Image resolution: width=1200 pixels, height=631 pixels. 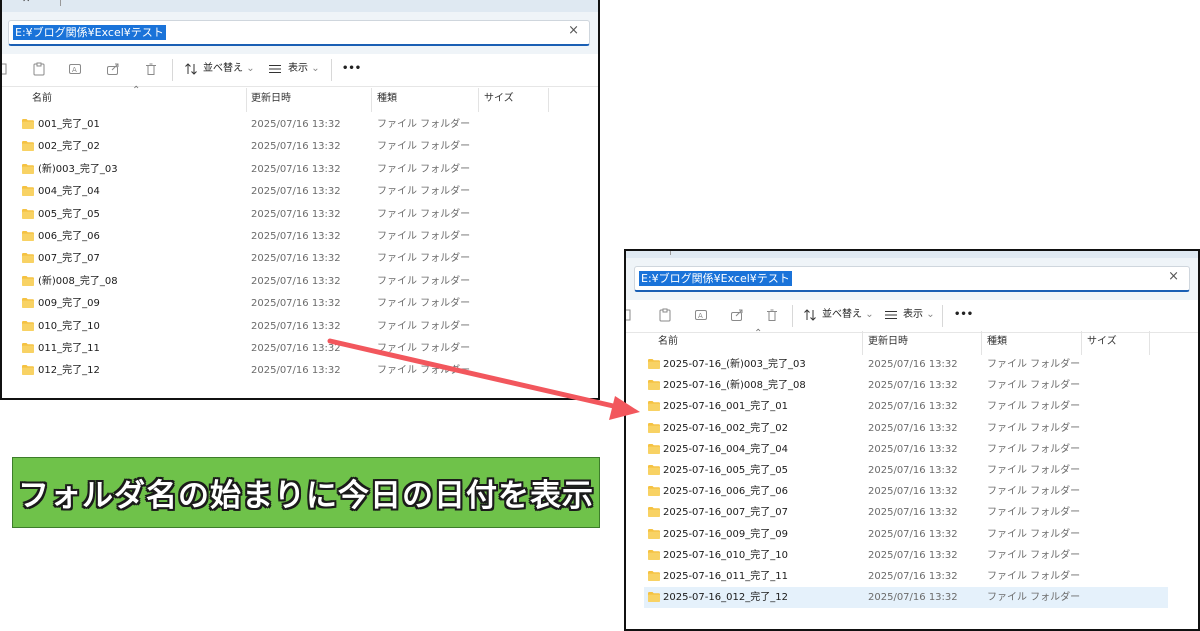 I want to click on list-item: 004_完了_04 2025/07/16 13:32 ファイル フォルダー, so click(x=300, y=192).